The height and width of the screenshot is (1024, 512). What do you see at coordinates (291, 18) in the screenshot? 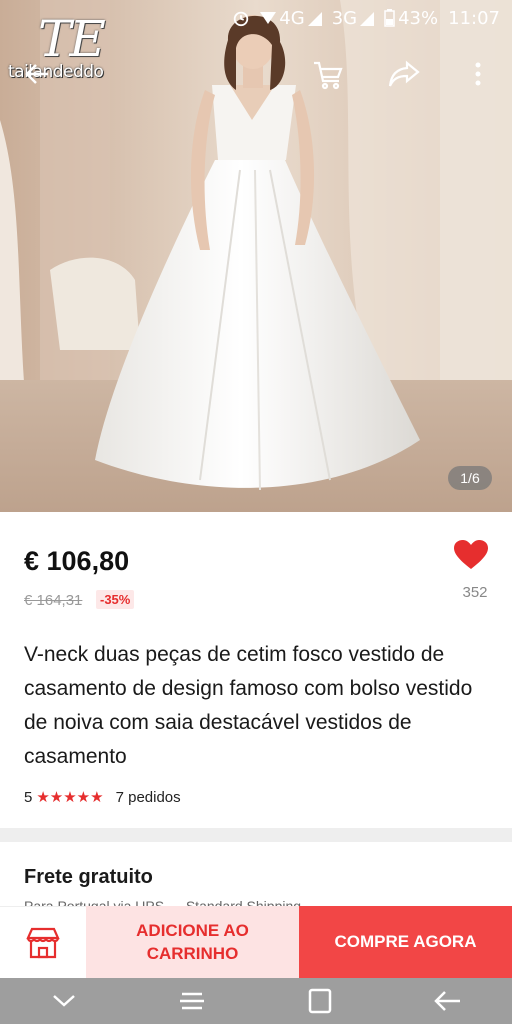
I see `signal-4g: 4G` at bounding box center [291, 18].